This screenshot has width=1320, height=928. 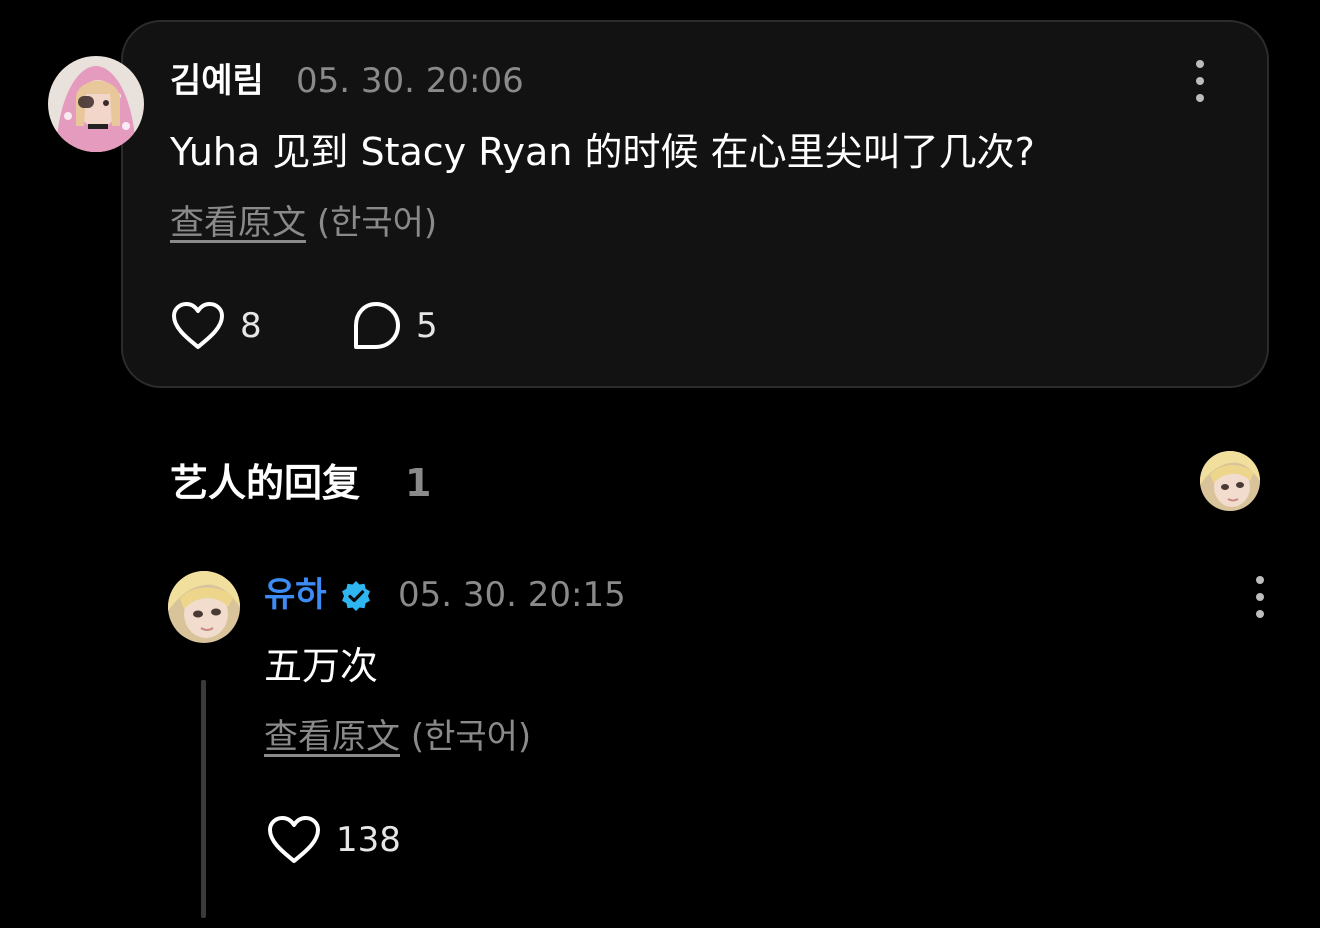 I want to click on artist-replies-avatar, so click(x=1230, y=481).